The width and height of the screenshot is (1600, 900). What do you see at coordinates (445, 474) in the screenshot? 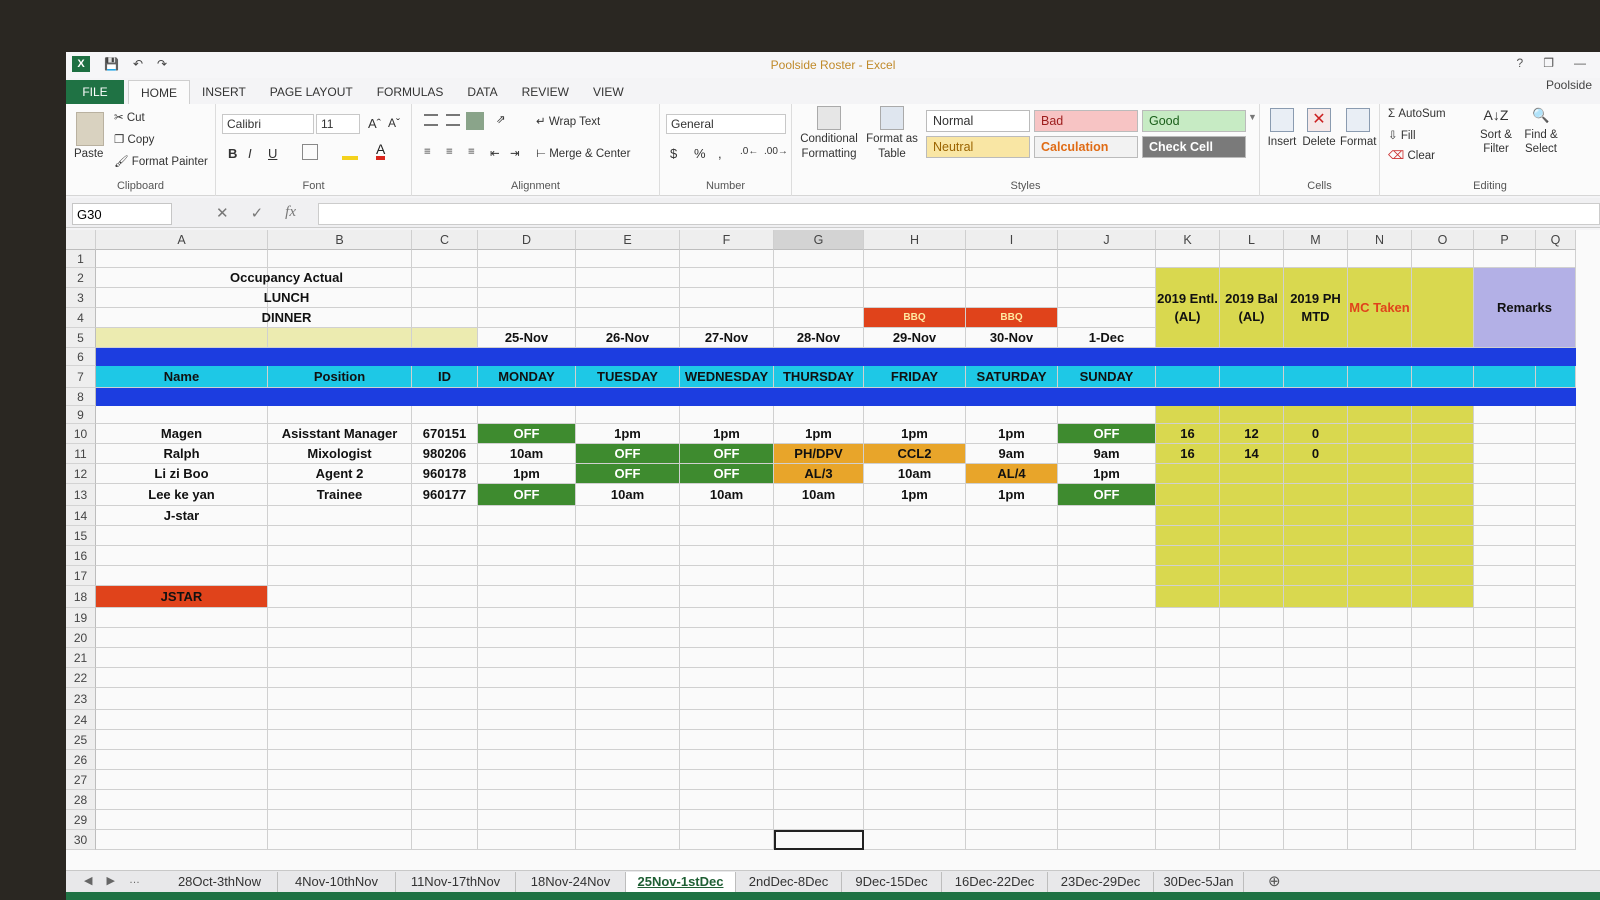
I see `staff-id: 960178` at bounding box center [445, 474].